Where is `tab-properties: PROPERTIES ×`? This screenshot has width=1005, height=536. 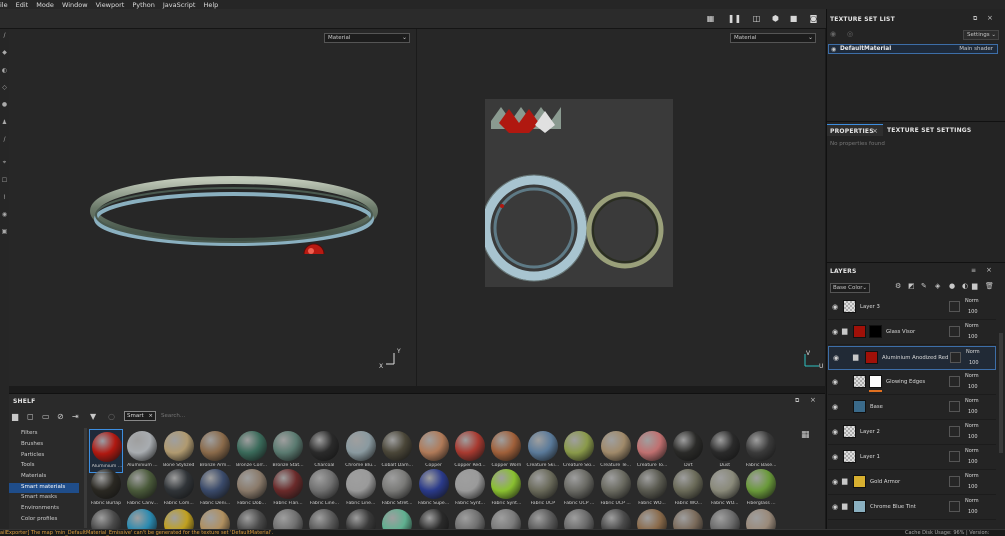
tab-properties: PROPERTIES × is located at coordinates (855, 130).